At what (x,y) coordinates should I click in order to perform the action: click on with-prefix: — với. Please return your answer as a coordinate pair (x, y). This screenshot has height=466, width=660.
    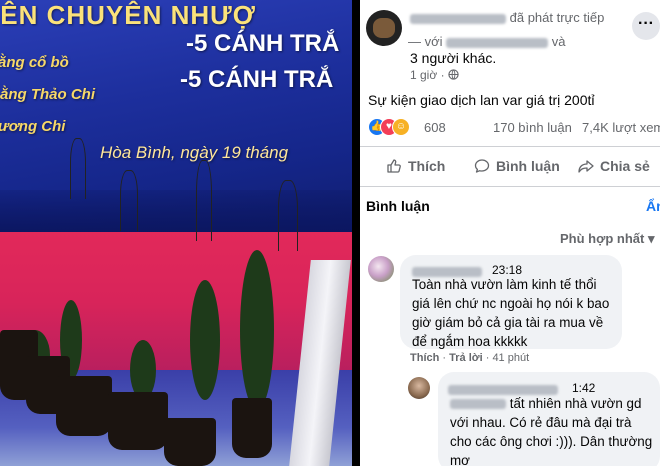
    Looking at the image, I should click on (425, 41).